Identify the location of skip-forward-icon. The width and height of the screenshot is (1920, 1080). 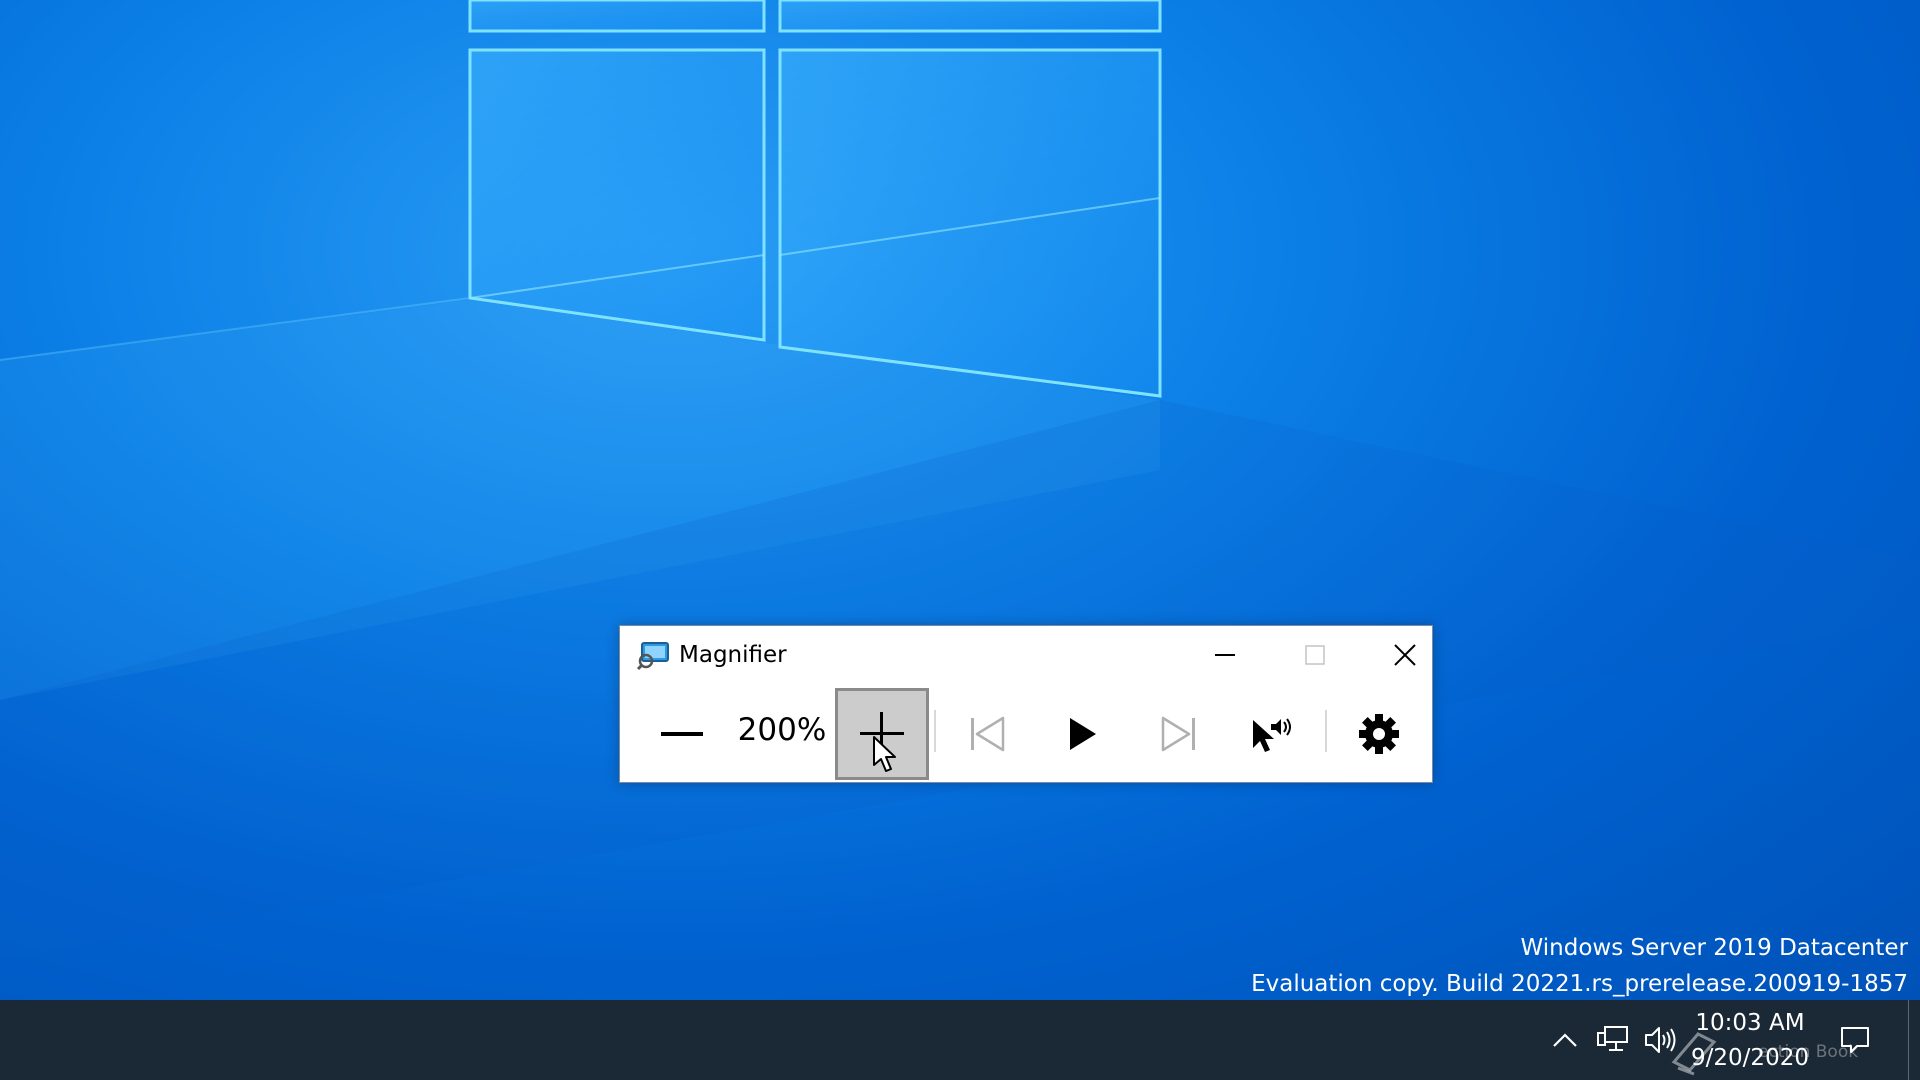
(1178, 734).